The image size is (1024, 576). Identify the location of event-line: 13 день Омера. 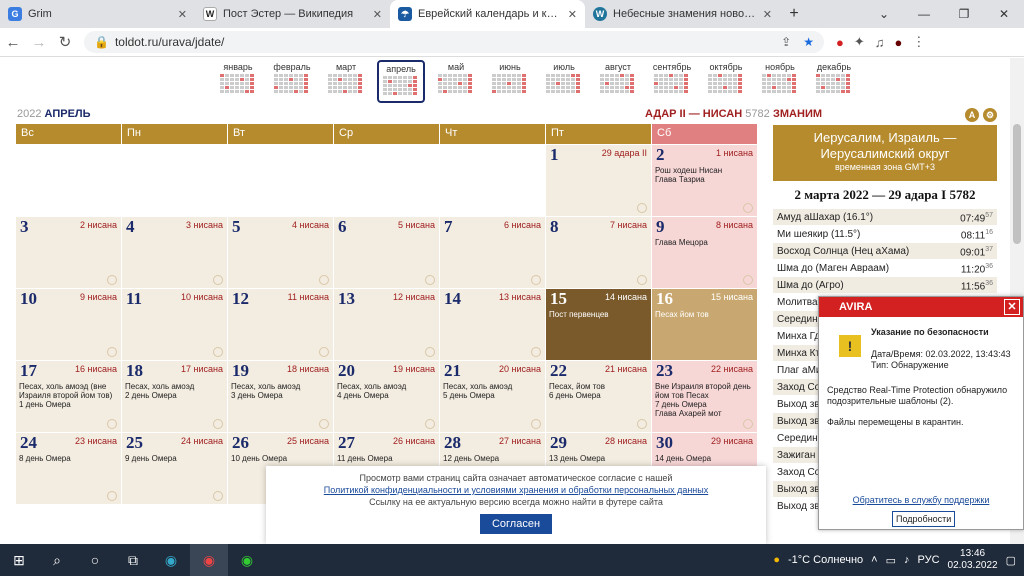
(598, 458).